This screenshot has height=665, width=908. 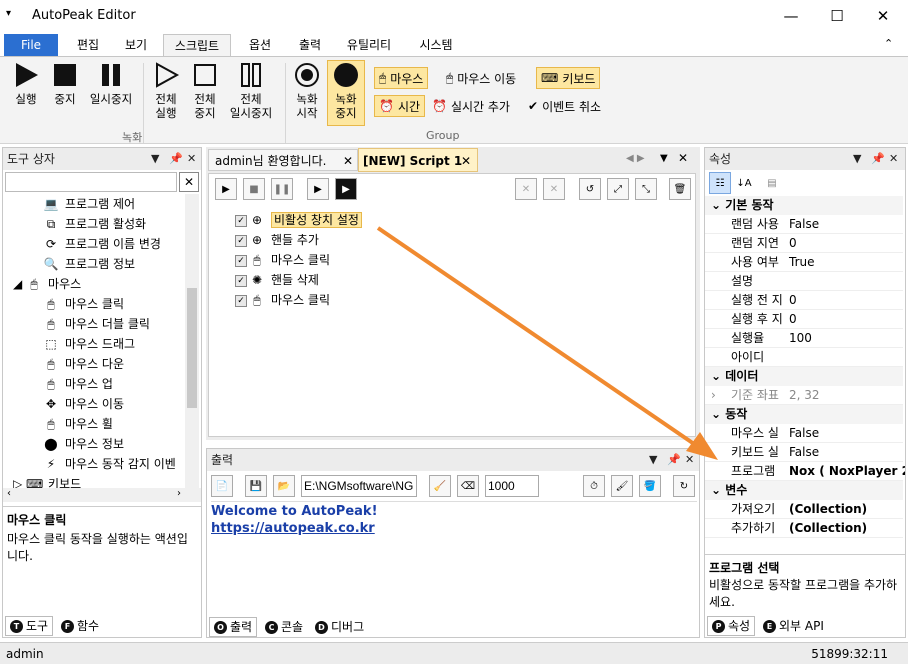 What do you see at coordinates (346, 93) in the screenshot?
I see `record-stop-button: 녹화 중지` at bounding box center [346, 93].